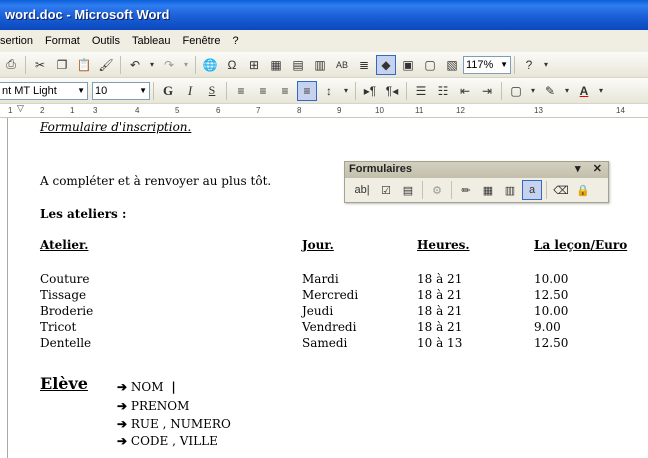 The height and width of the screenshot is (458, 648). Describe the element at coordinates (63, 295) in the screenshot. I see `cell-atelier: Tissage` at that location.